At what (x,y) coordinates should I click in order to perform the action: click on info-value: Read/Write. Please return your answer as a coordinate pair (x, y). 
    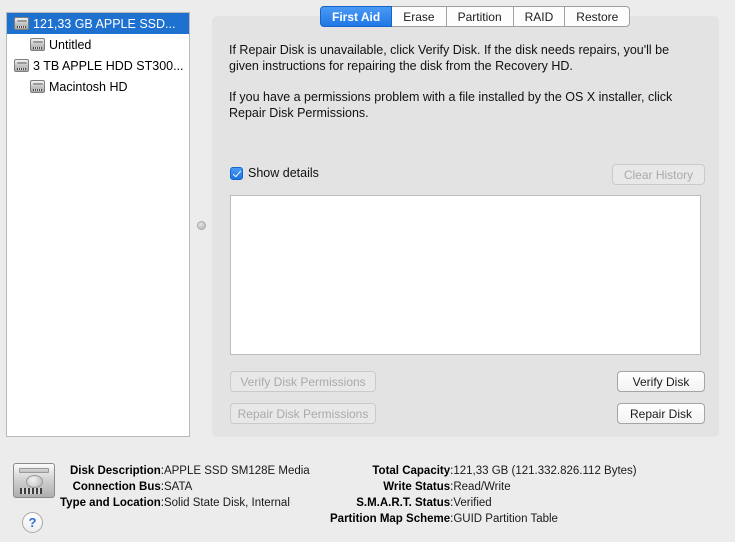
    Looking at the image, I should click on (482, 487).